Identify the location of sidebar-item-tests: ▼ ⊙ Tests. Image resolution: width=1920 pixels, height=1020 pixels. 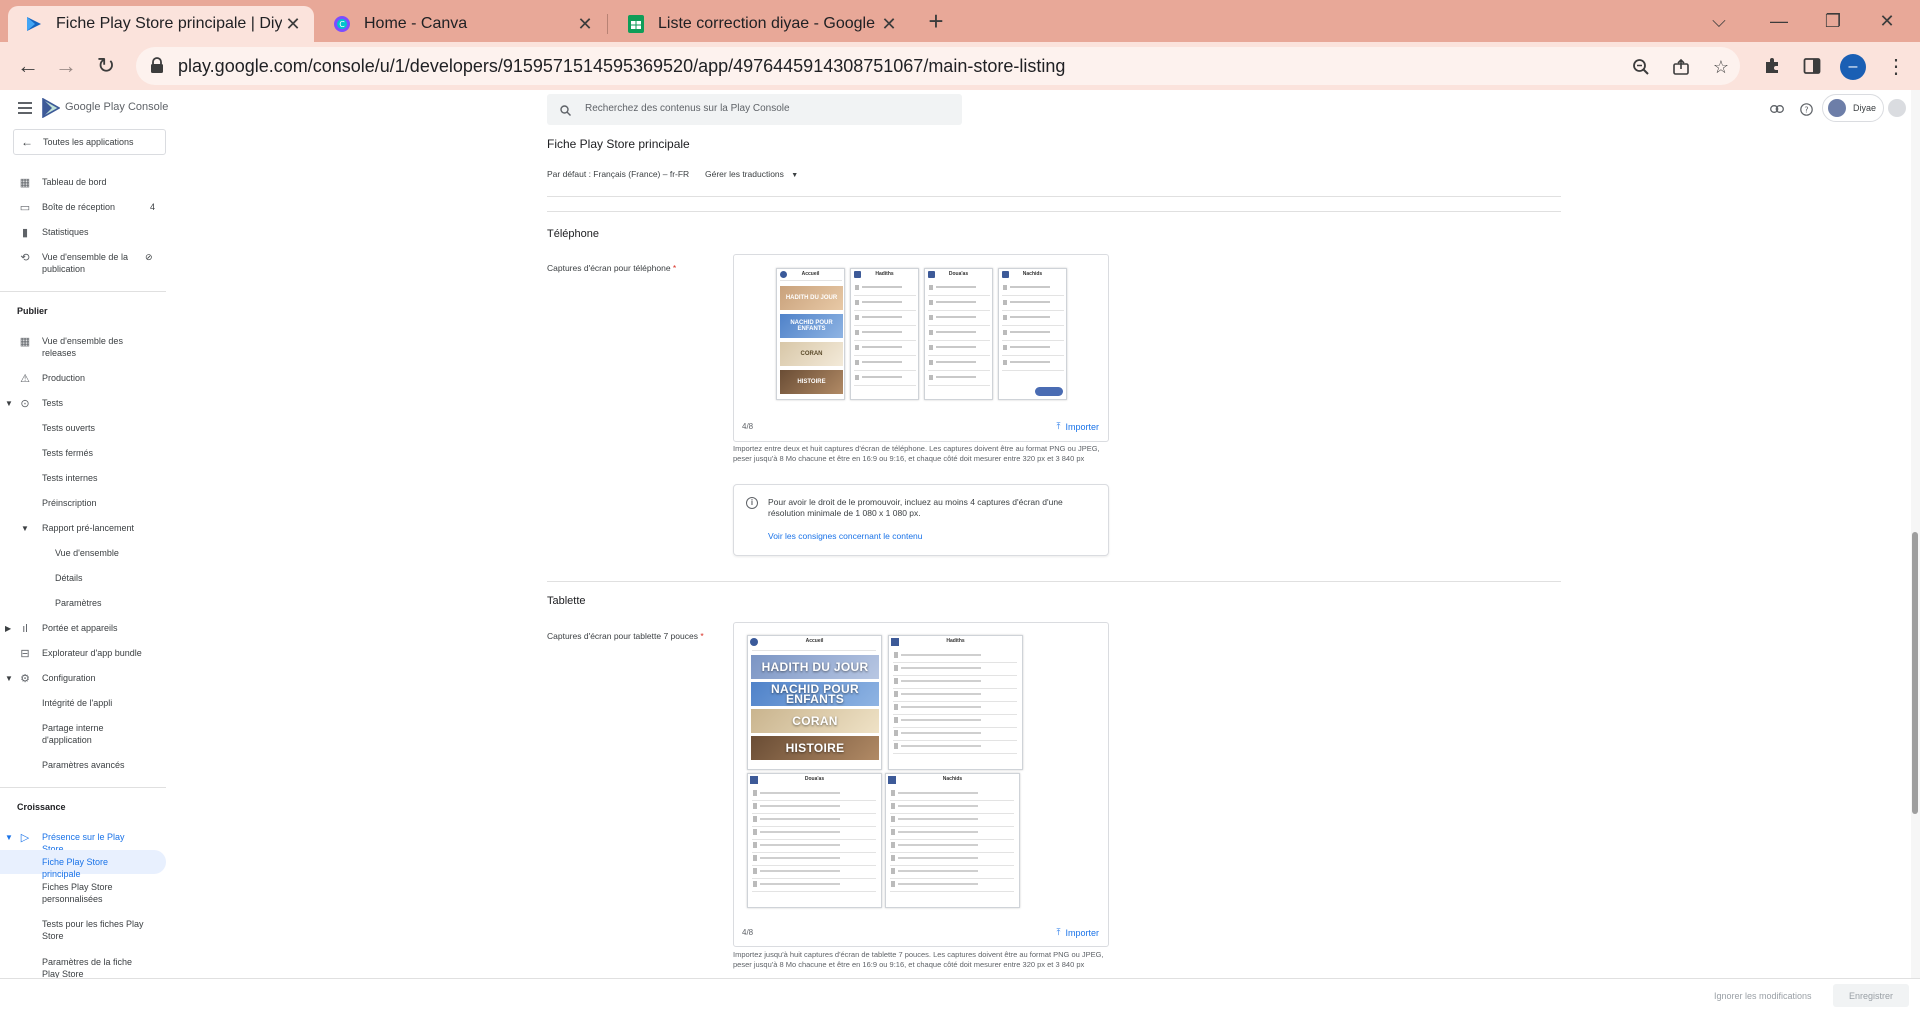
(83, 404).